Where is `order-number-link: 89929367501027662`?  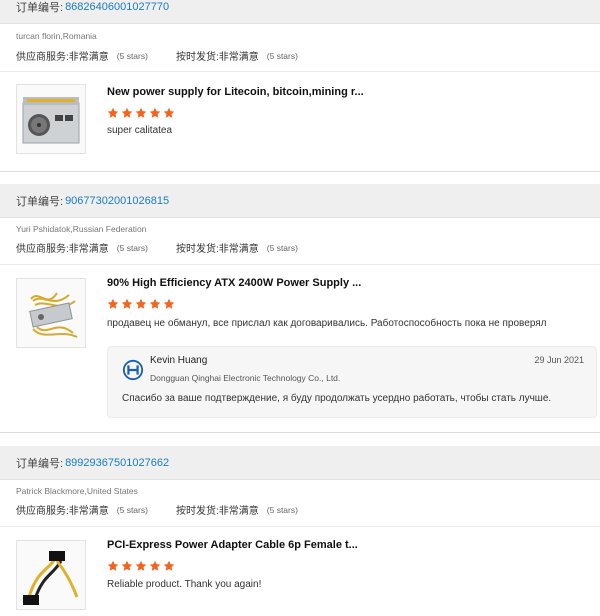
order-number-link: 89929367501027662 is located at coordinates (117, 463).